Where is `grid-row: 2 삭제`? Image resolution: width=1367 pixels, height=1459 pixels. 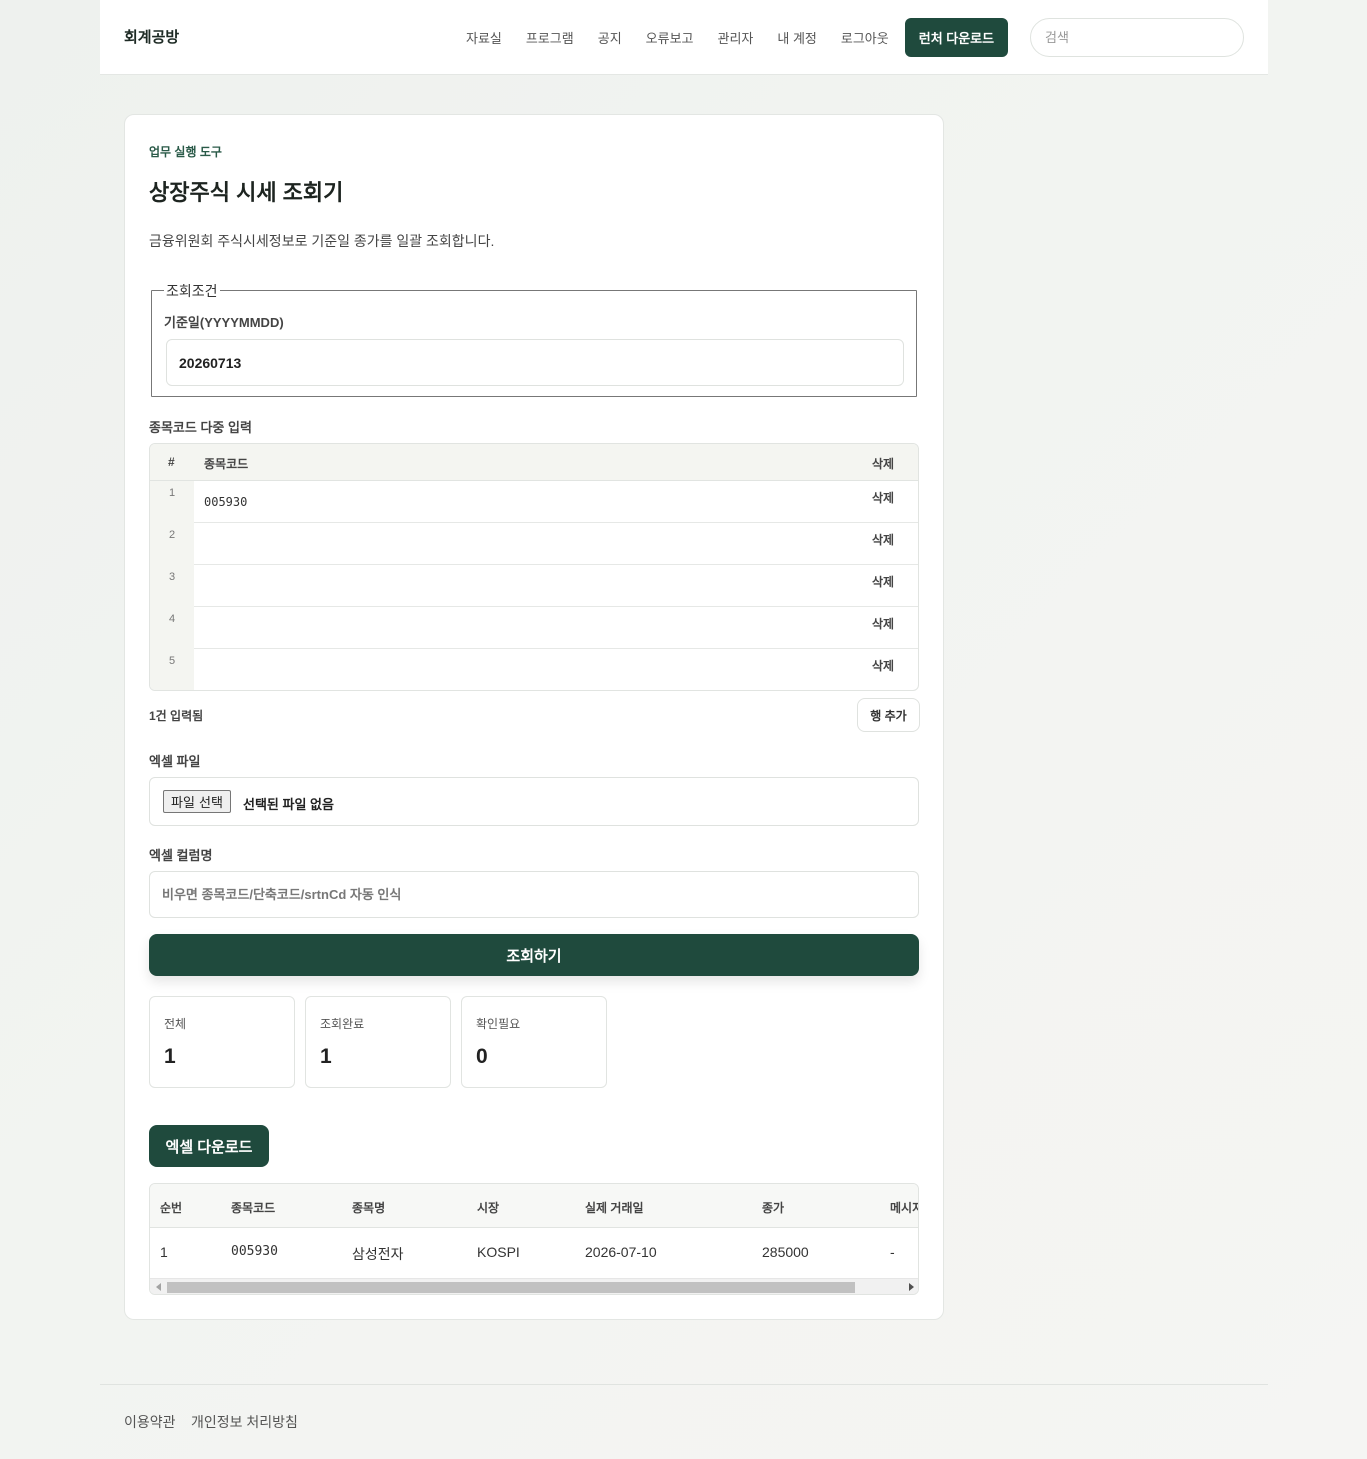 grid-row: 2 삭제 is located at coordinates (534, 544).